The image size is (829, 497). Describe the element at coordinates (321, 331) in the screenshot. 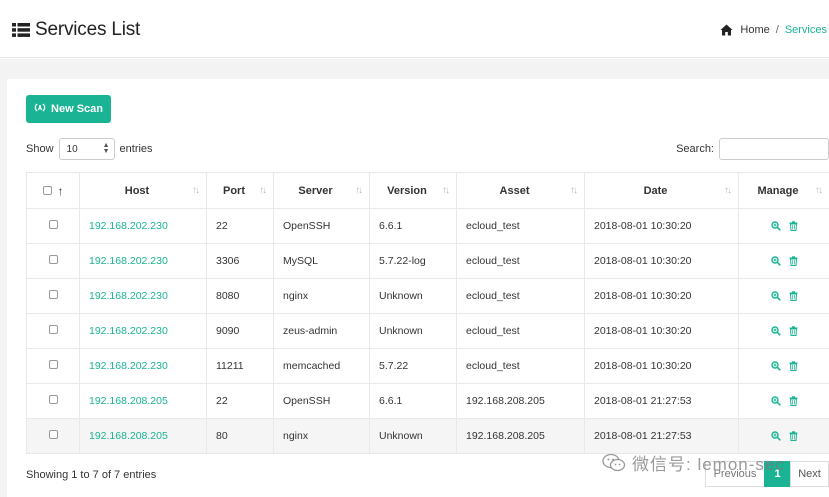

I see `cell-server: zeus-admin` at that location.